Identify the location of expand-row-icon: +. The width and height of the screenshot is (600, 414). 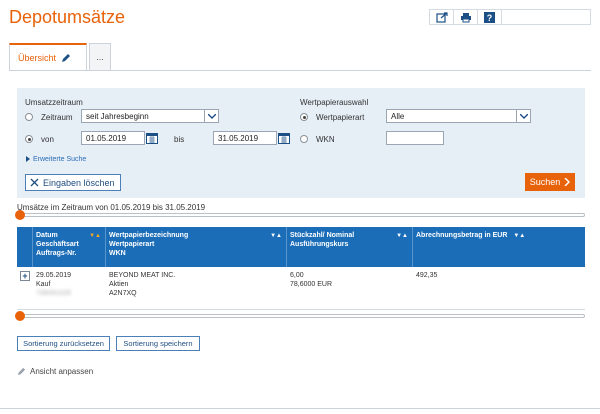
(25, 276).